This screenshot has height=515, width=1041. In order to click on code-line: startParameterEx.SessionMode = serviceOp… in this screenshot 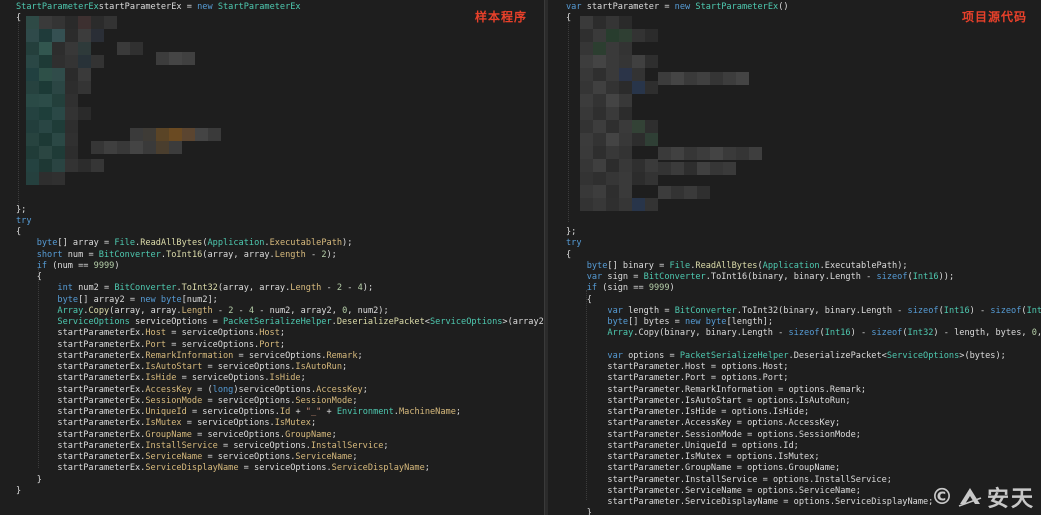, I will do `click(280, 401)`.